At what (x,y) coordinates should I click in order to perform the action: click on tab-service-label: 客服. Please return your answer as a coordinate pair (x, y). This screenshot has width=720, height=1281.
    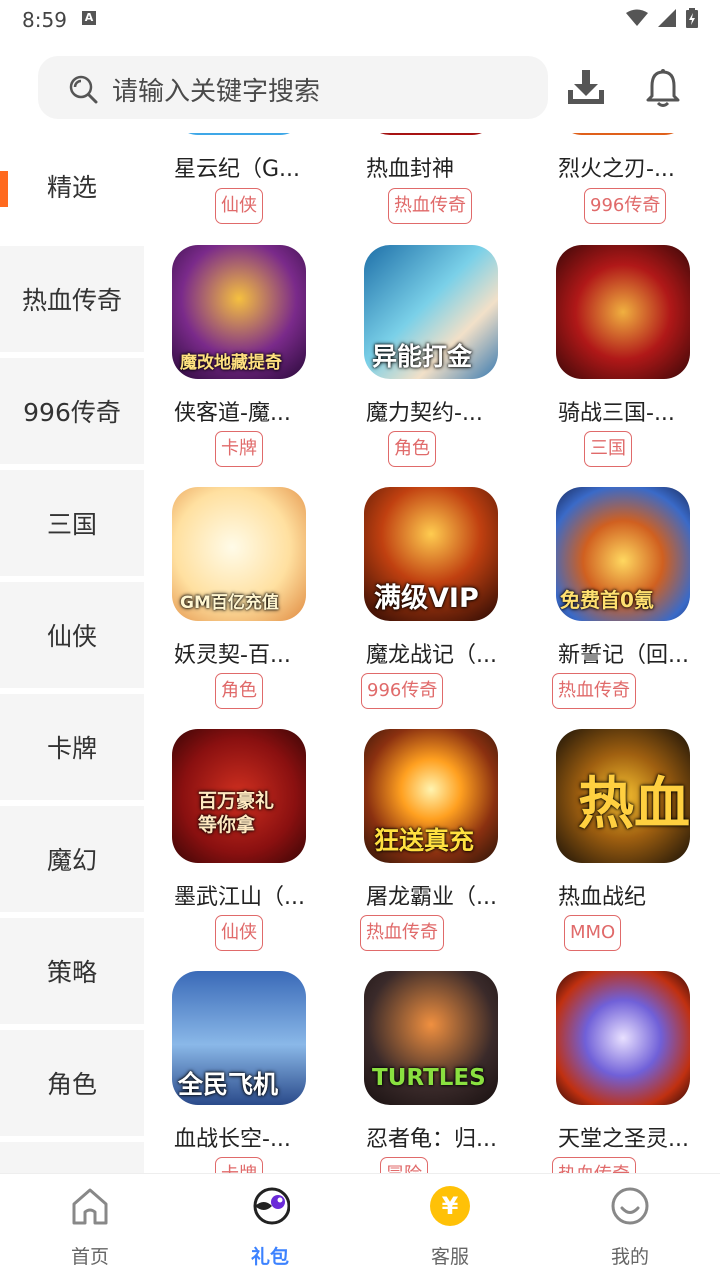
    Looking at the image, I should click on (449, 1257).